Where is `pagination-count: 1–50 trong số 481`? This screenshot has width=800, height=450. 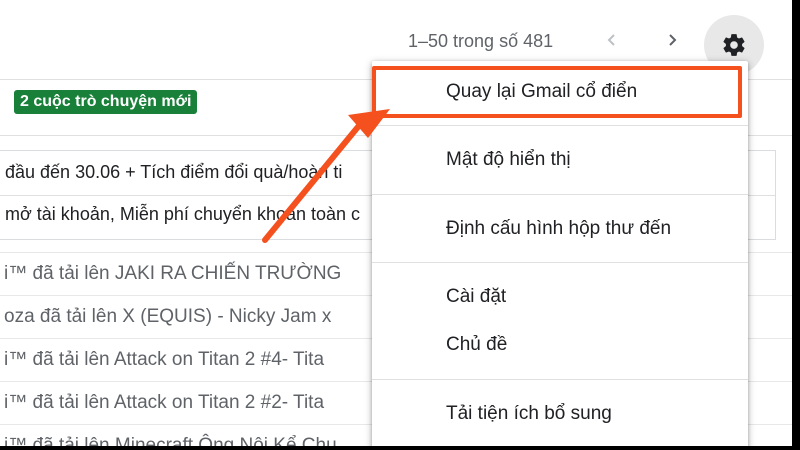 pagination-count: 1–50 trong số 481 is located at coordinates (481, 41).